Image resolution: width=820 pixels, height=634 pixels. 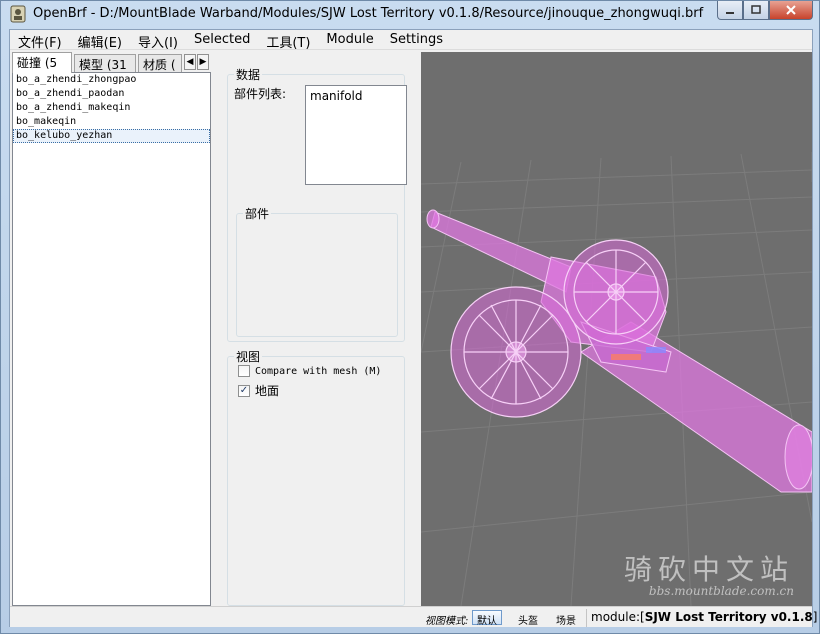 I want to click on view-default-button: 默认, so click(x=487, y=618).